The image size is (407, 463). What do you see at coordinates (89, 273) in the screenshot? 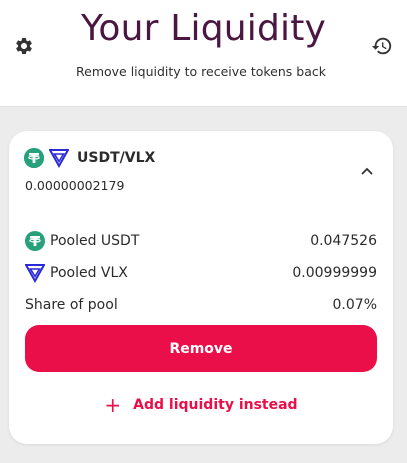
I see `pooled-vlx-label: Pooled VLX` at bounding box center [89, 273].